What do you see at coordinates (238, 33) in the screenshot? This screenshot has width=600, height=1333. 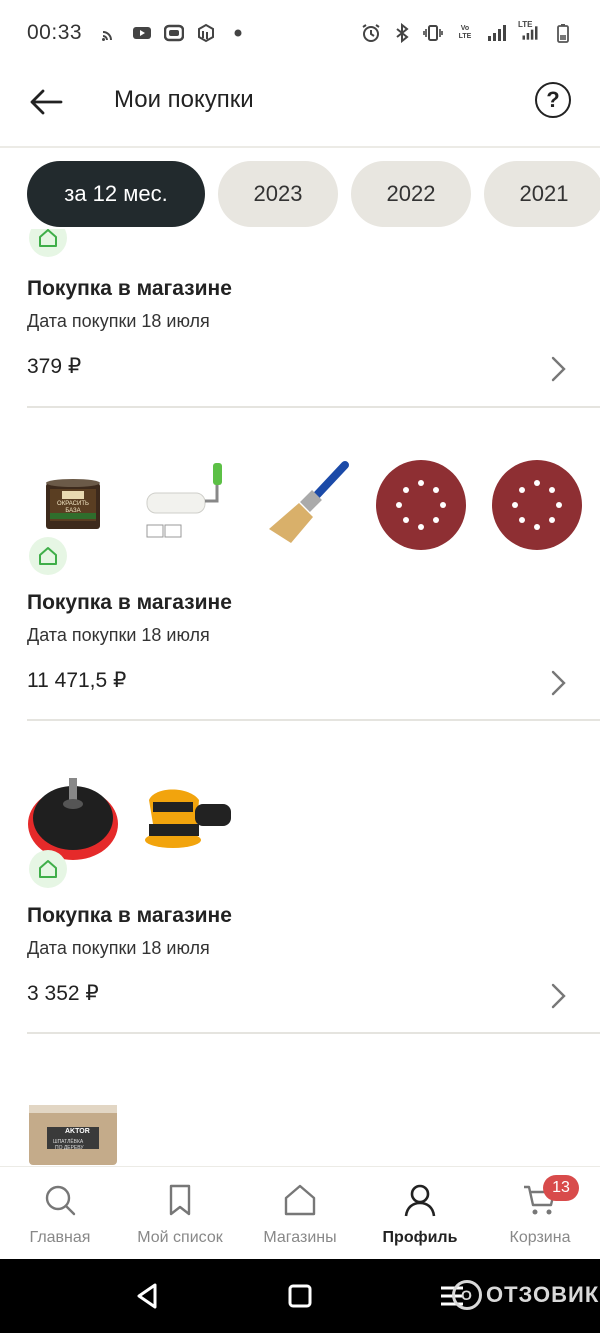 I see `dot-icon` at bounding box center [238, 33].